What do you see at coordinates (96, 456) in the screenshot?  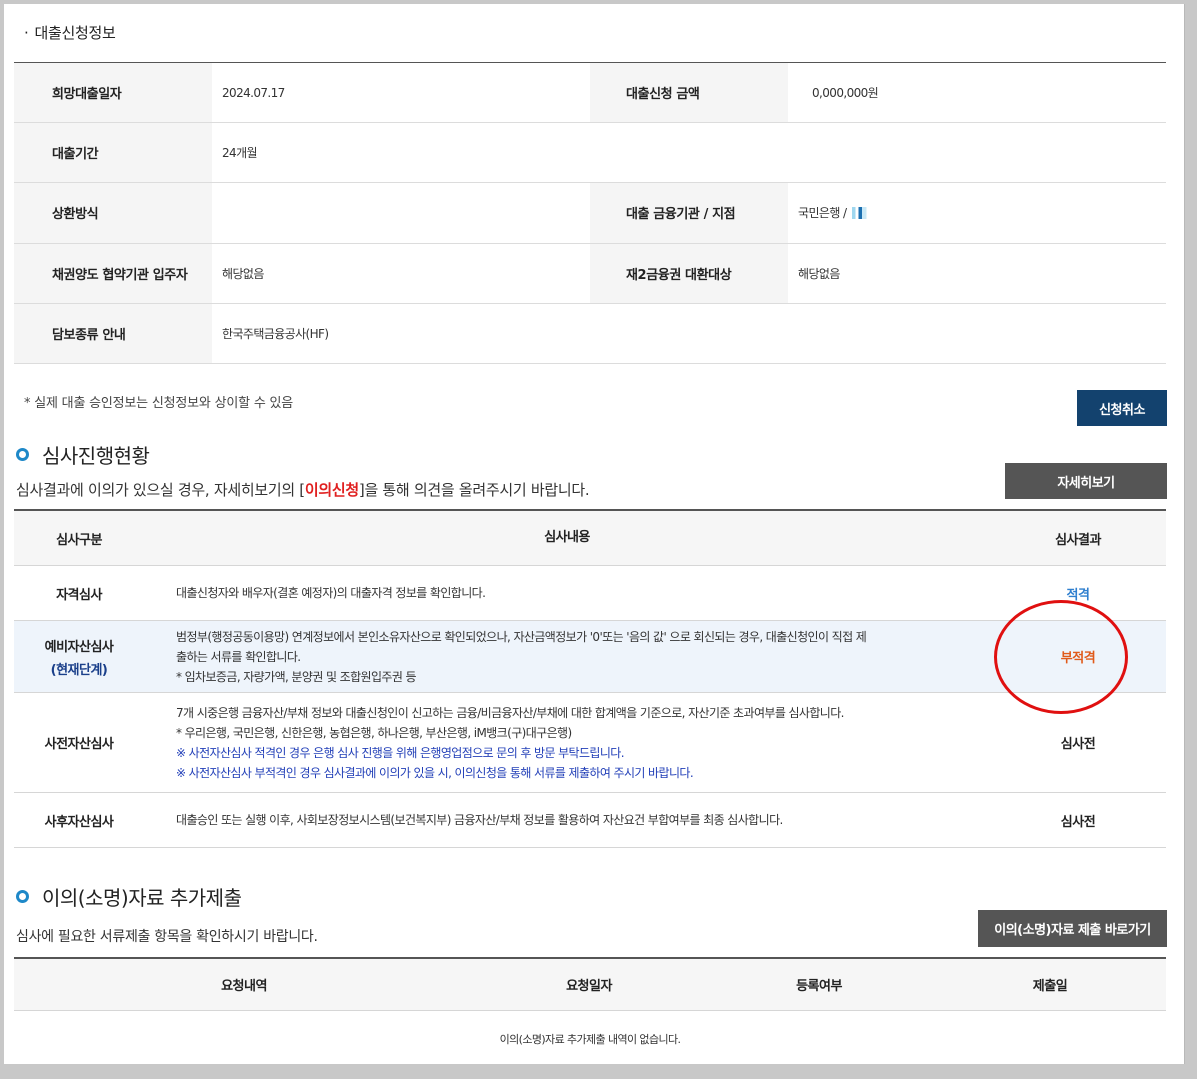 I see `review-heading-text: 심사진행현황` at bounding box center [96, 456].